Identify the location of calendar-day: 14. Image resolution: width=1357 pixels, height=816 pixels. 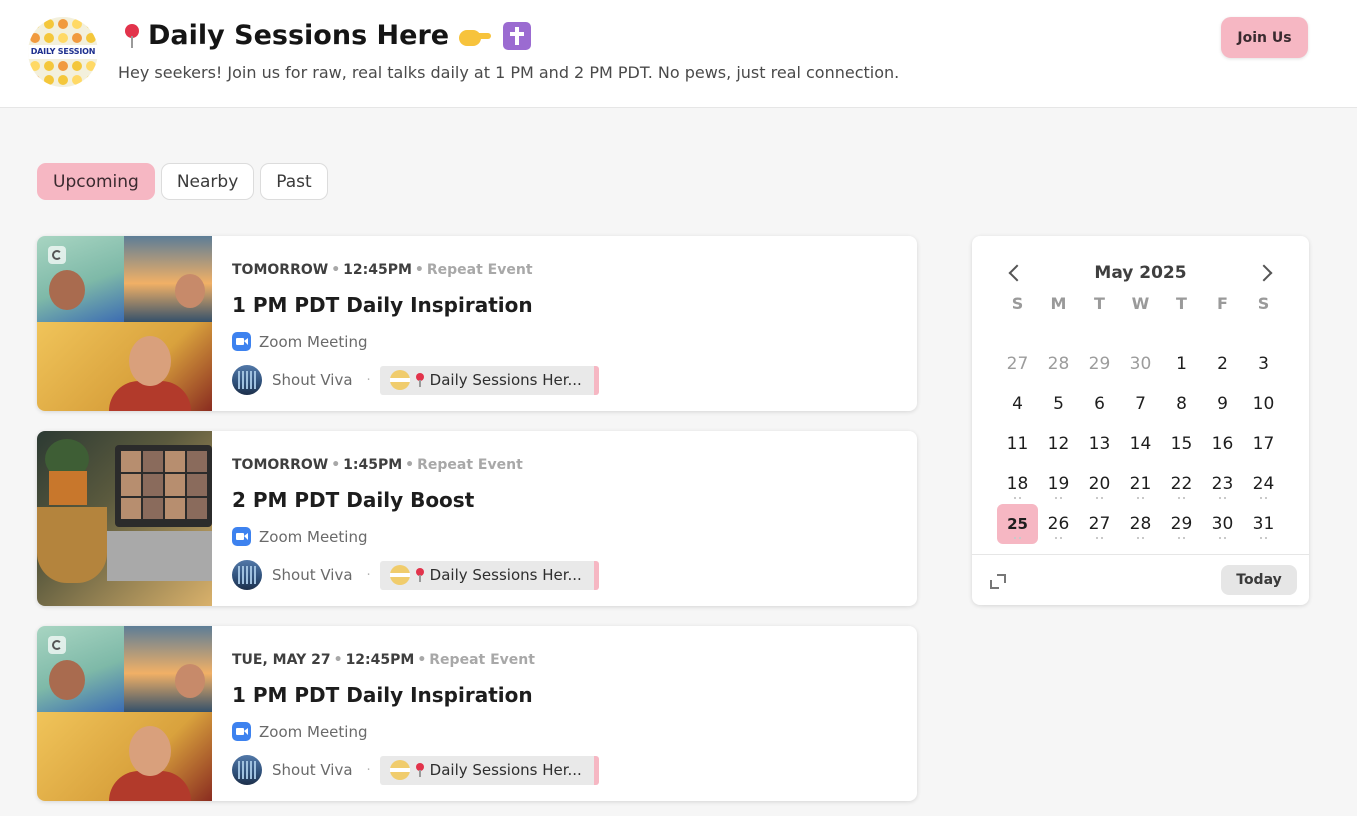
(1140, 444).